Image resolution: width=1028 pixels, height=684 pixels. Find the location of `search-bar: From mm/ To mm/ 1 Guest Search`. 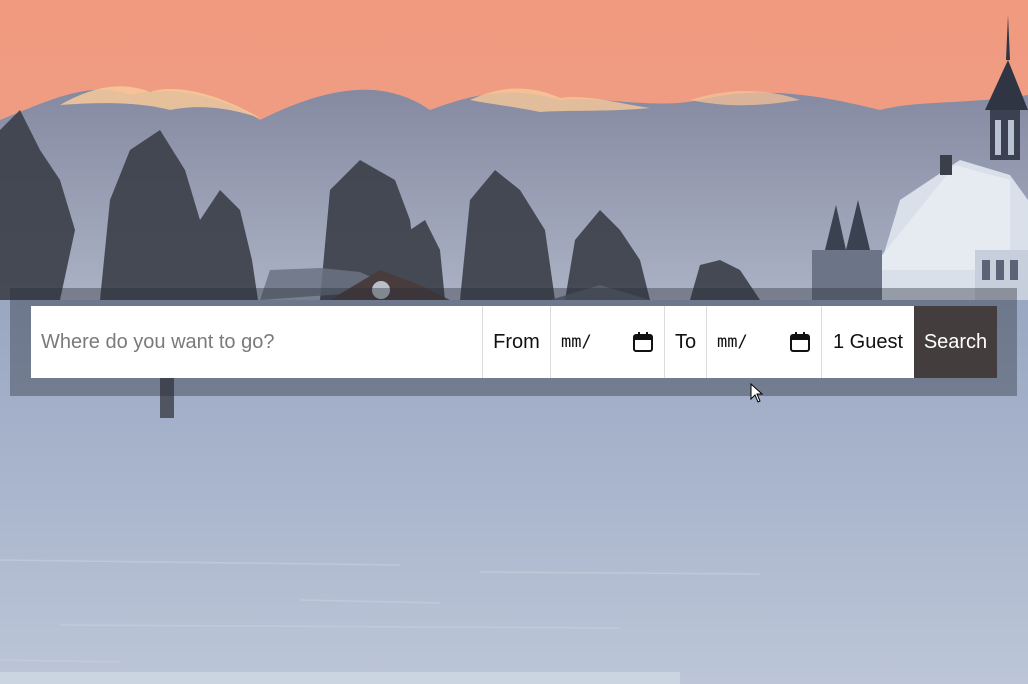

search-bar: From mm/ To mm/ 1 Guest Search is located at coordinates (514, 342).